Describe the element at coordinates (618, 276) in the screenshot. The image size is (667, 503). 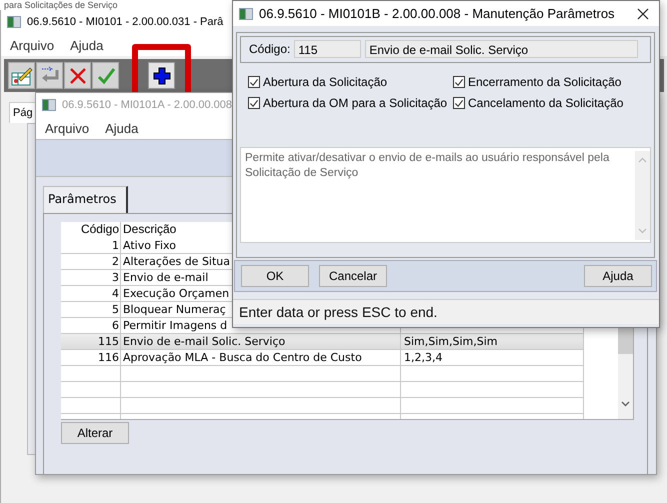
I see `help-button: Ajuda` at that location.